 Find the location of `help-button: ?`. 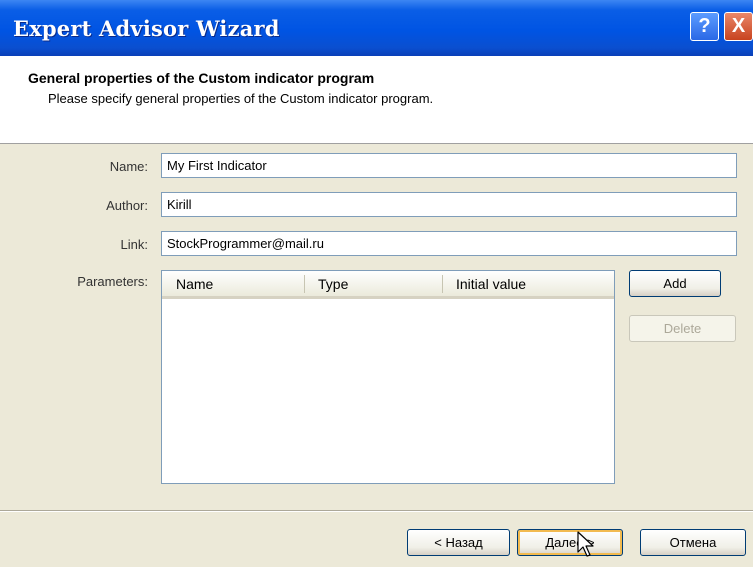

help-button: ? is located at coordinates (704, 26).